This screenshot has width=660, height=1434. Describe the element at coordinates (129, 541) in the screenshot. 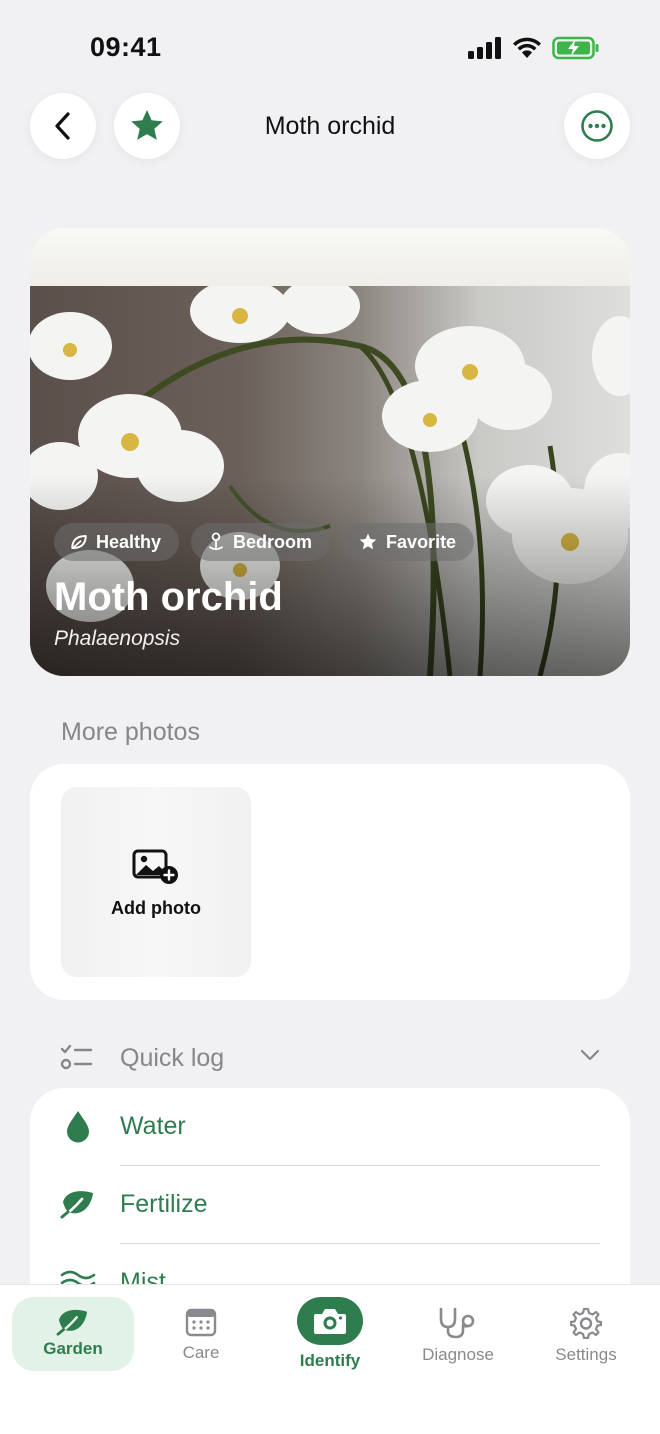

I see `tag-label: Healthy` at that location.